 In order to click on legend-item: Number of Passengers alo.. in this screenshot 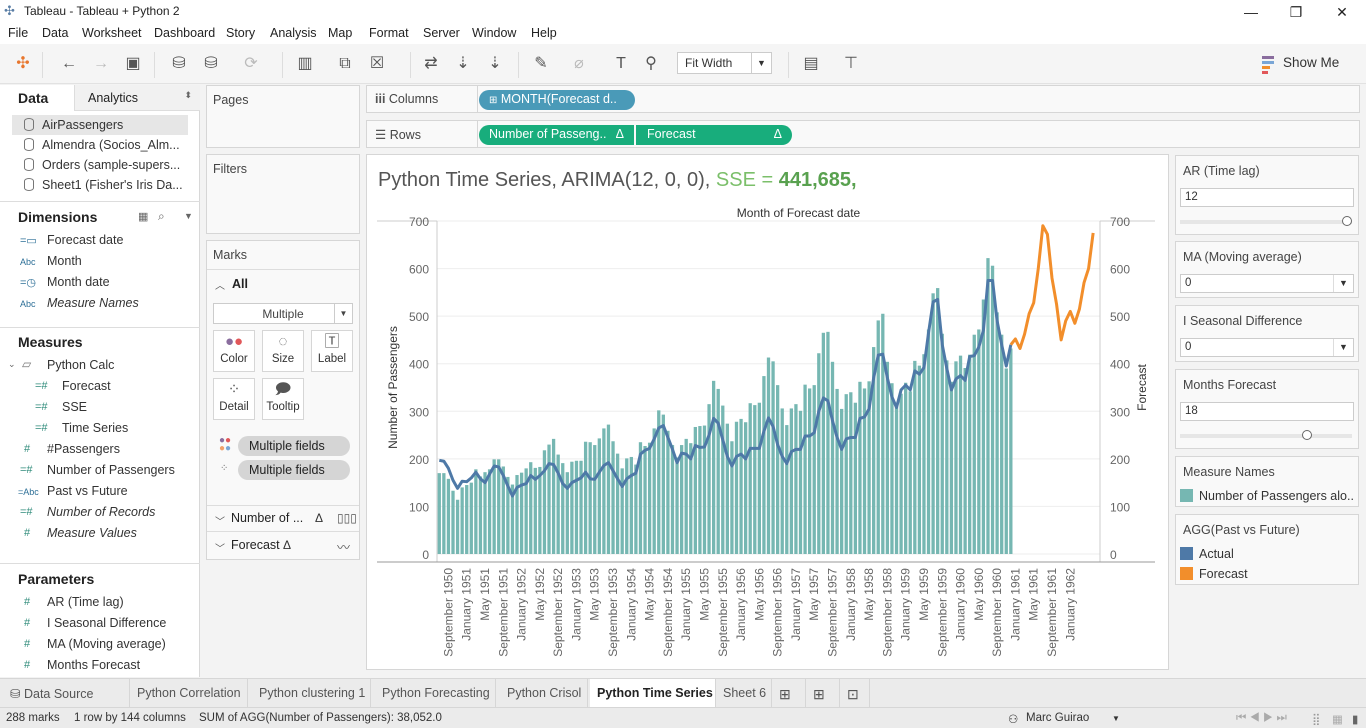, I will do `click(1267, 496)`.